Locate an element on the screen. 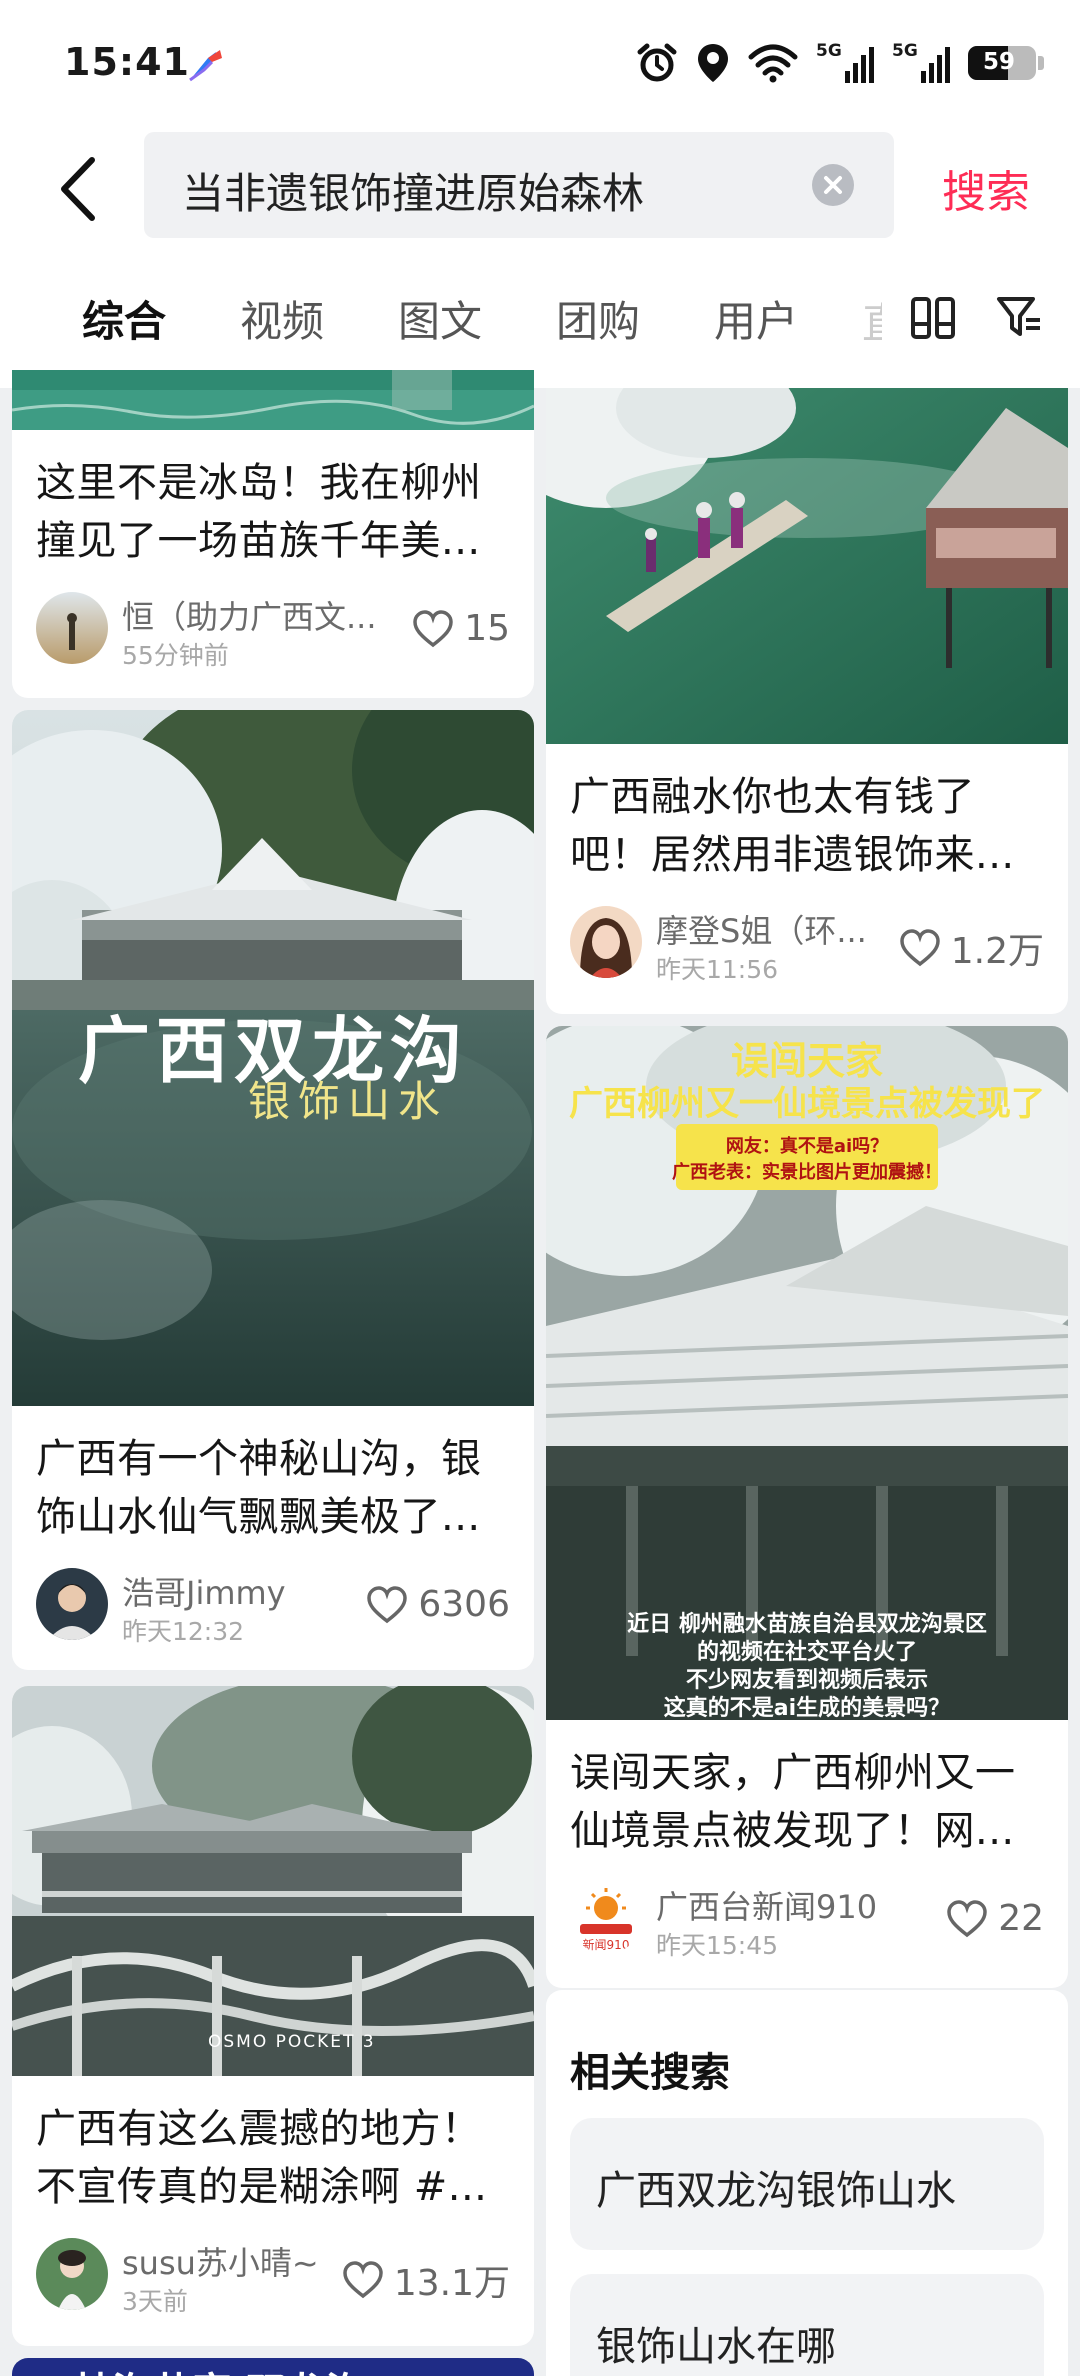 Image resolution: width=1080 pixels, height=2376 pixels. status-icons: 5G 5G 59 is located at coordinates (840, 63).